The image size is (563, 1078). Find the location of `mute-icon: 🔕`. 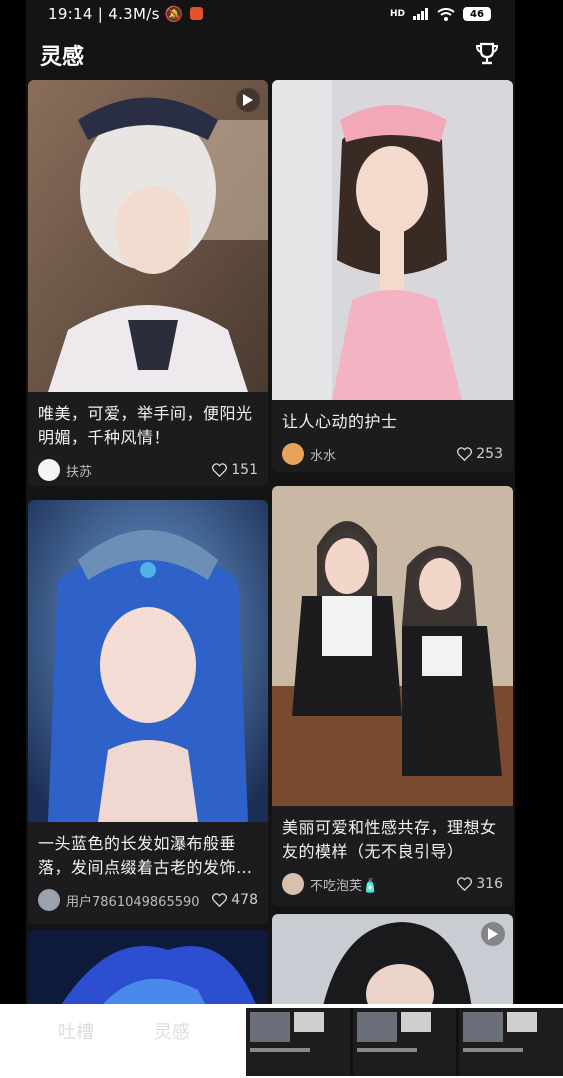

mute-icon: 🔕 is located at coordinates (174, 14).